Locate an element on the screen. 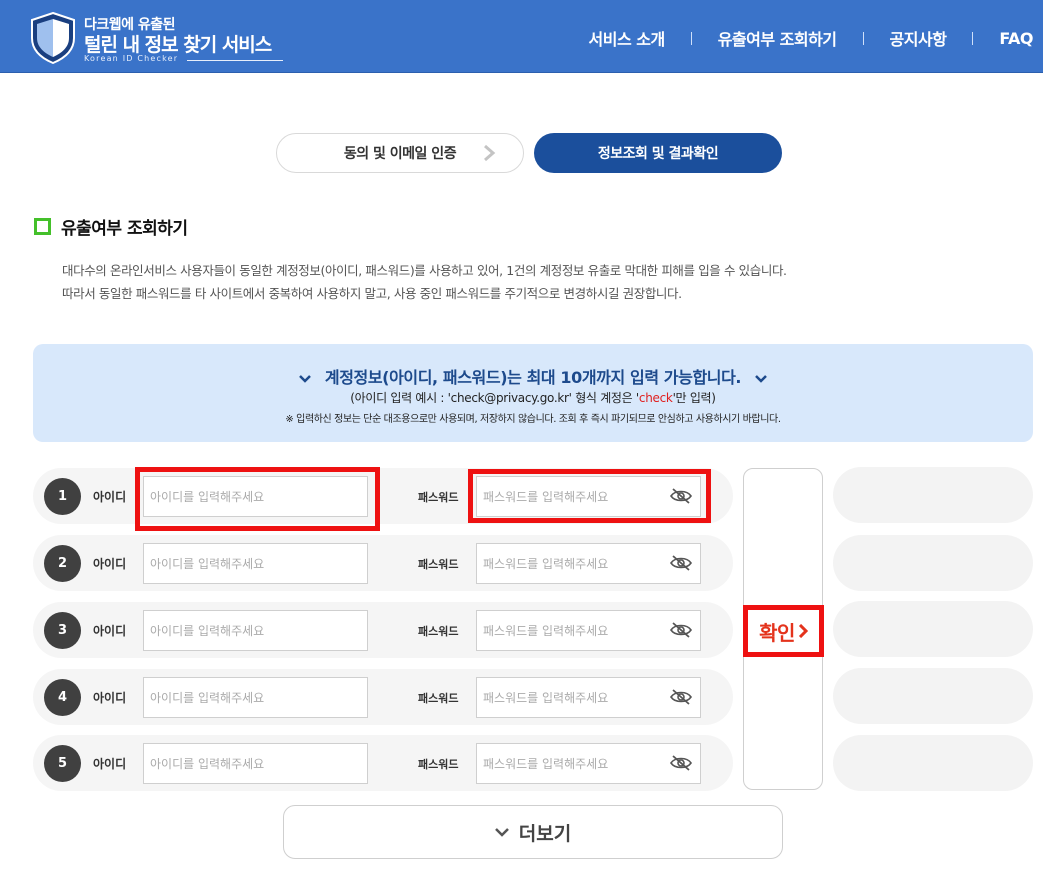  credential-row: 2 아이디 패스워드 is located at coordinates (383, 563).